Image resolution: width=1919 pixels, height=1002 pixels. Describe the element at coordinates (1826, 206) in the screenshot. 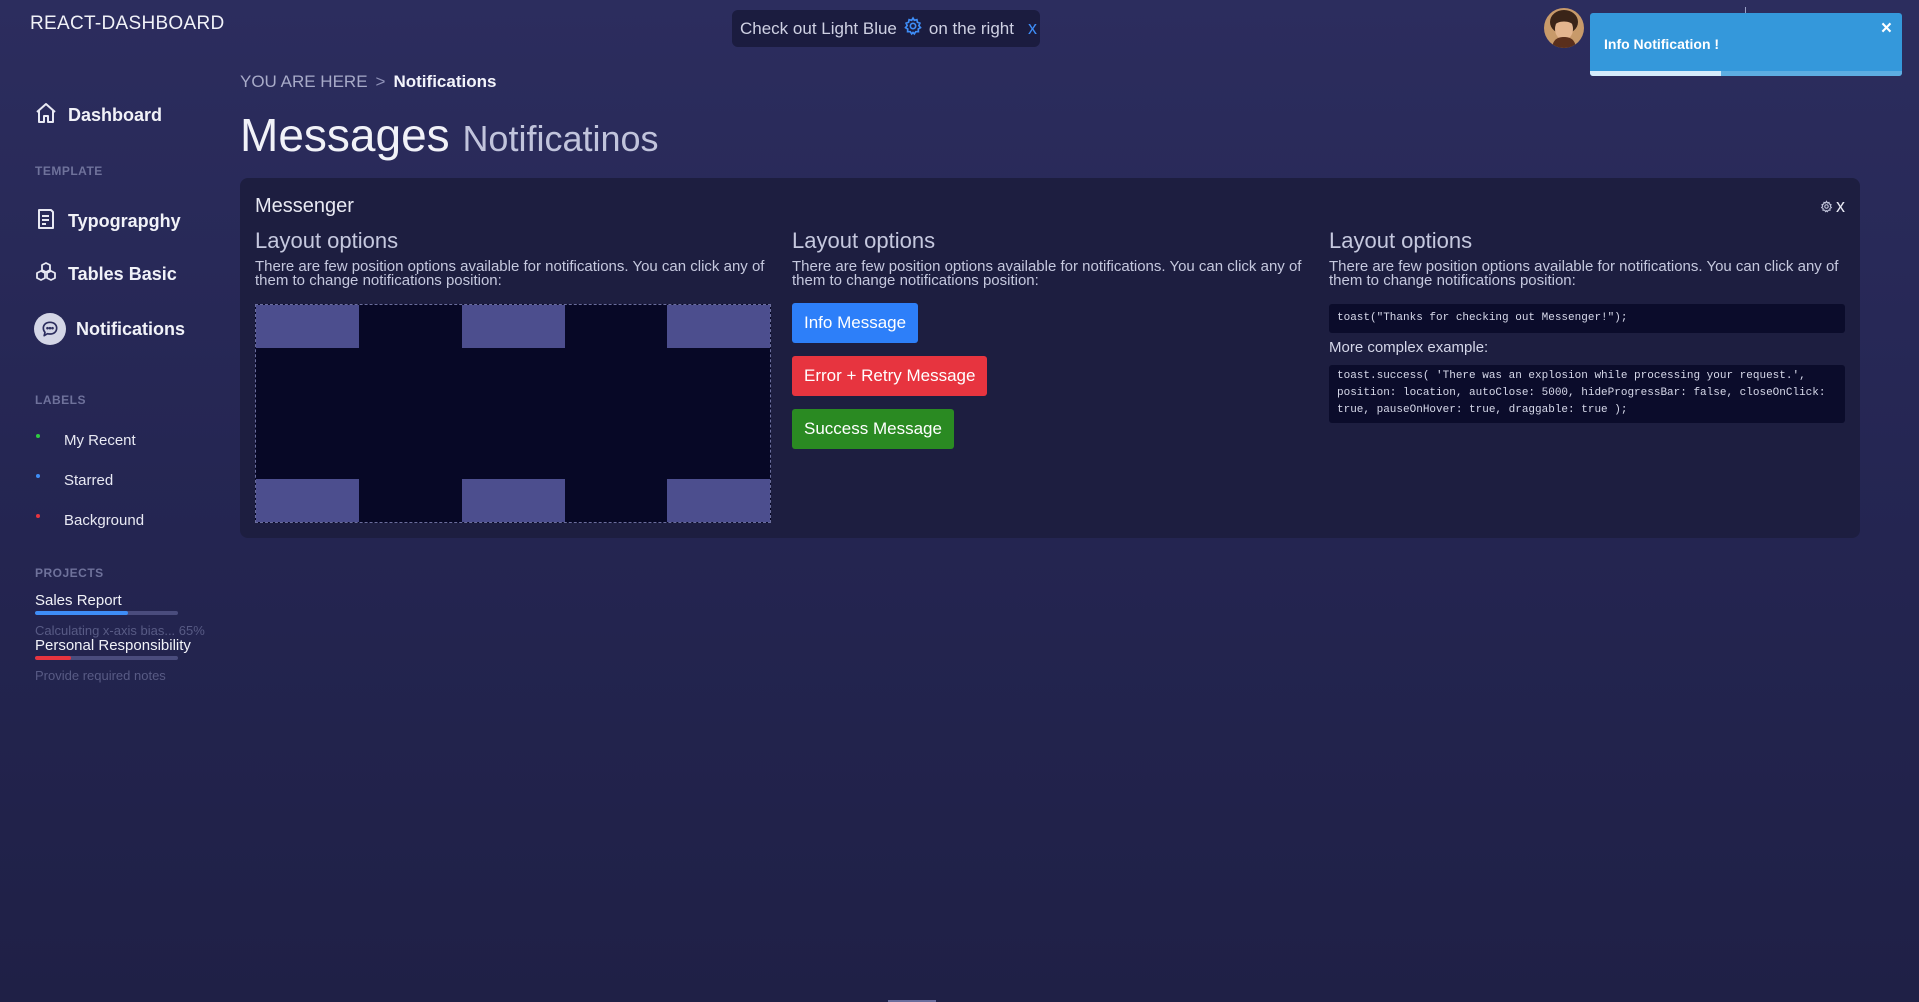

I see `settings-icon` at that location.